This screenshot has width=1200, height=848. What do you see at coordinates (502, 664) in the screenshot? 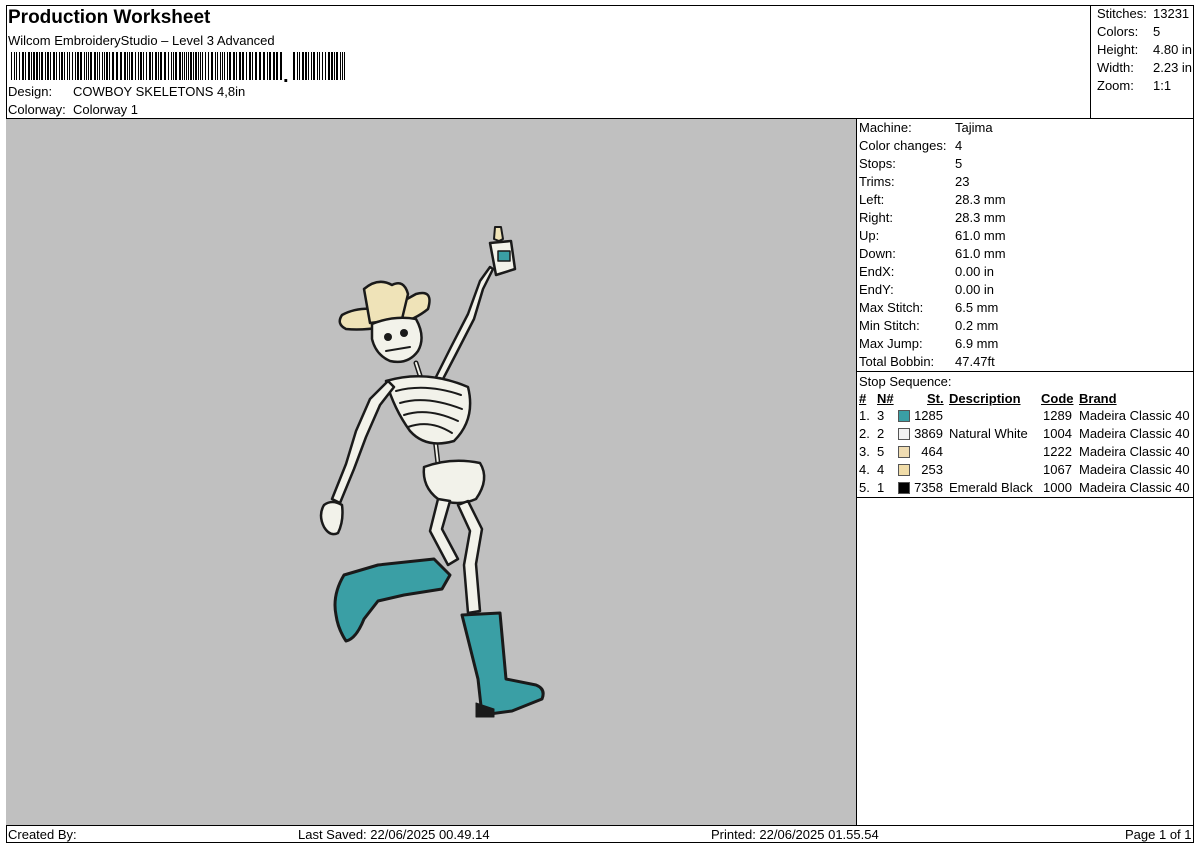
I see `boot-standing` at bounding box center [502, 664].